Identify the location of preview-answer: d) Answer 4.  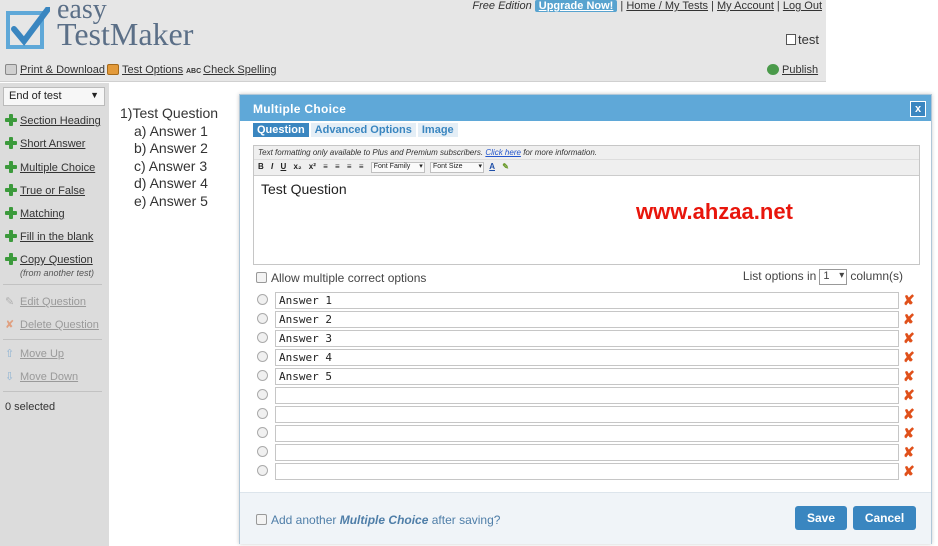
(171, 183).